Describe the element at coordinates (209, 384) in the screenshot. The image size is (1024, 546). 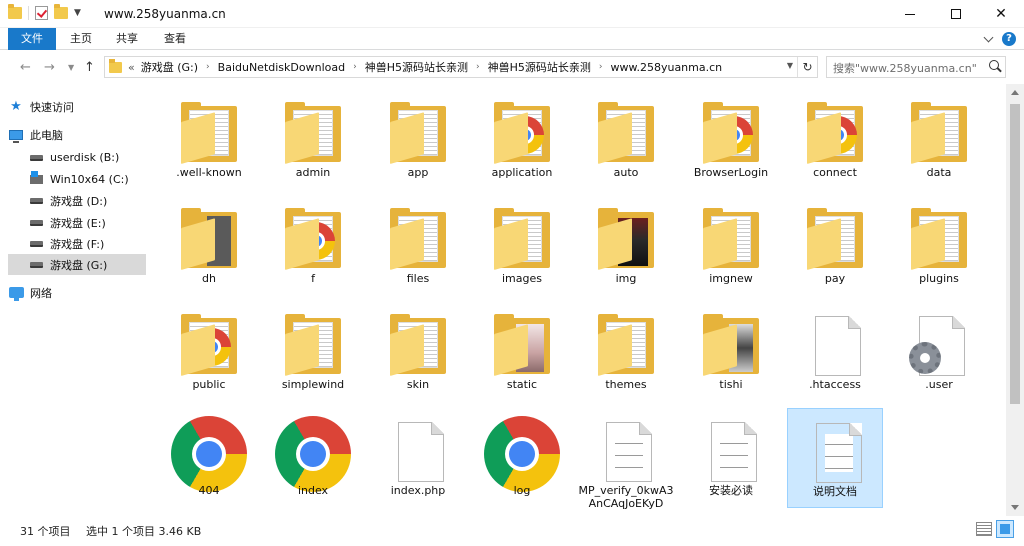
I see `file-name: public` at that location.